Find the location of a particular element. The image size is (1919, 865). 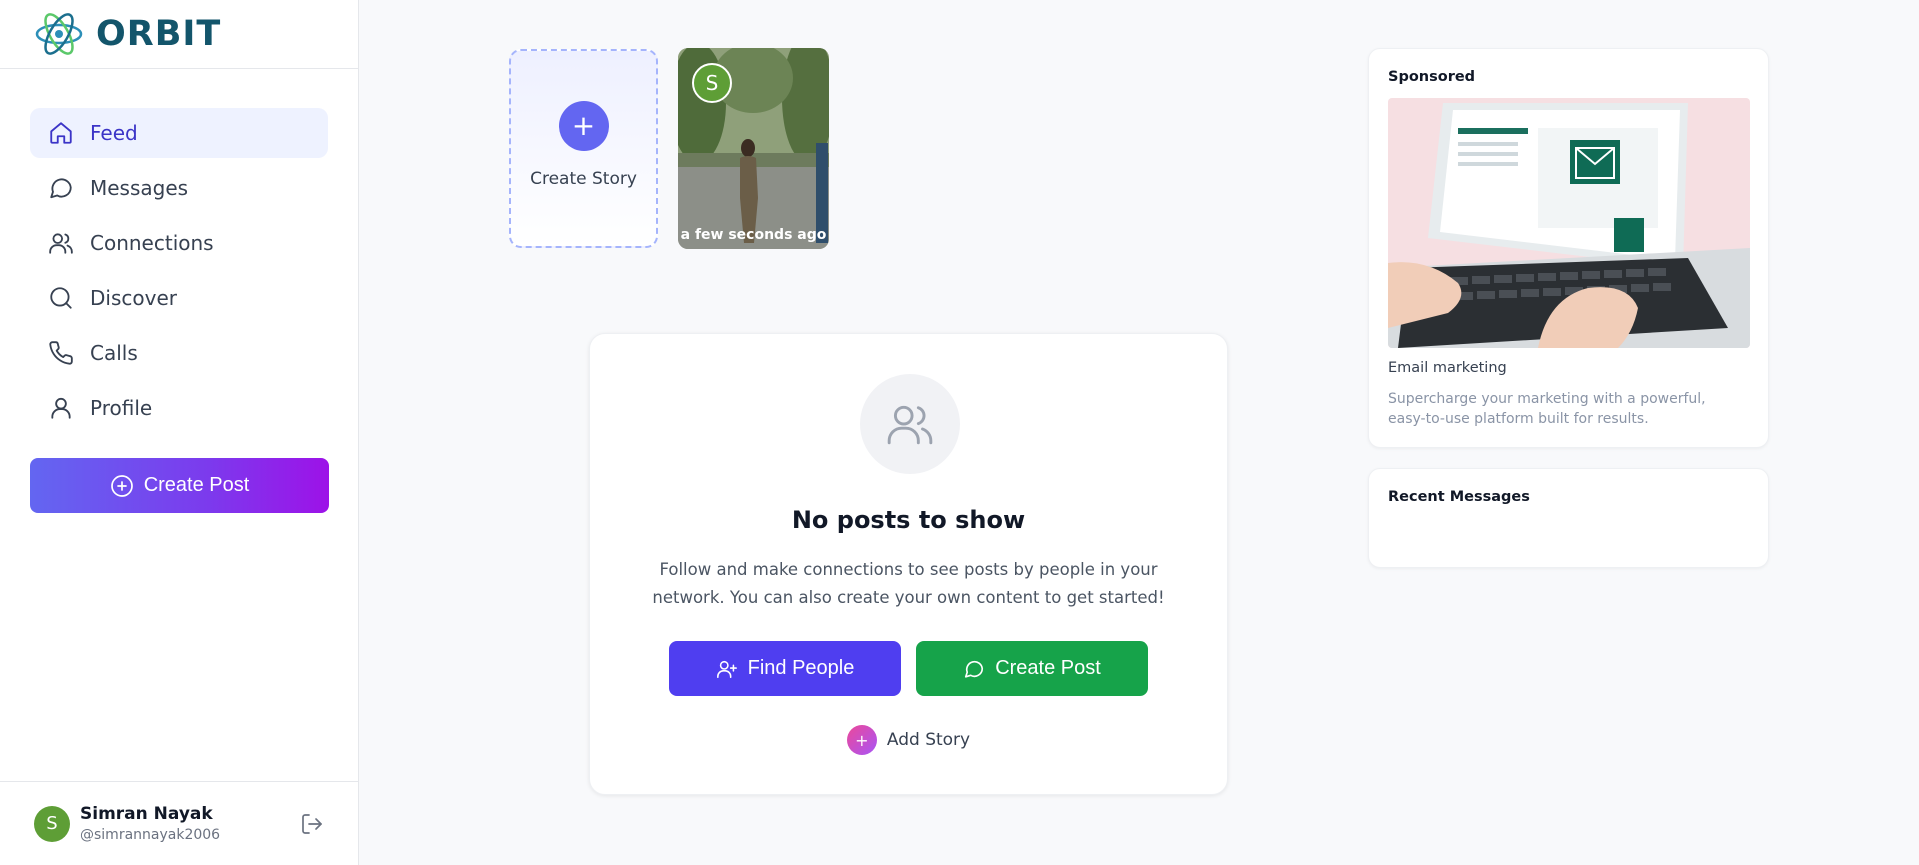

sidebar-item-calls: Calls is located at coordinates (179, 353).